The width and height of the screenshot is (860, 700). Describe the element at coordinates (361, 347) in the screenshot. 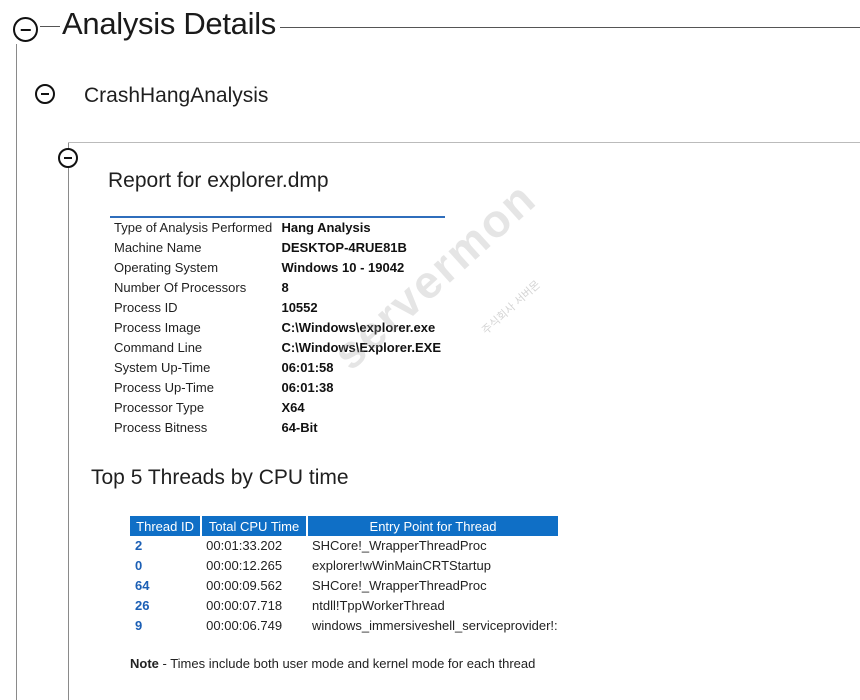

I see `info-value: C:\Windows\Explorer.EXE` at that location.